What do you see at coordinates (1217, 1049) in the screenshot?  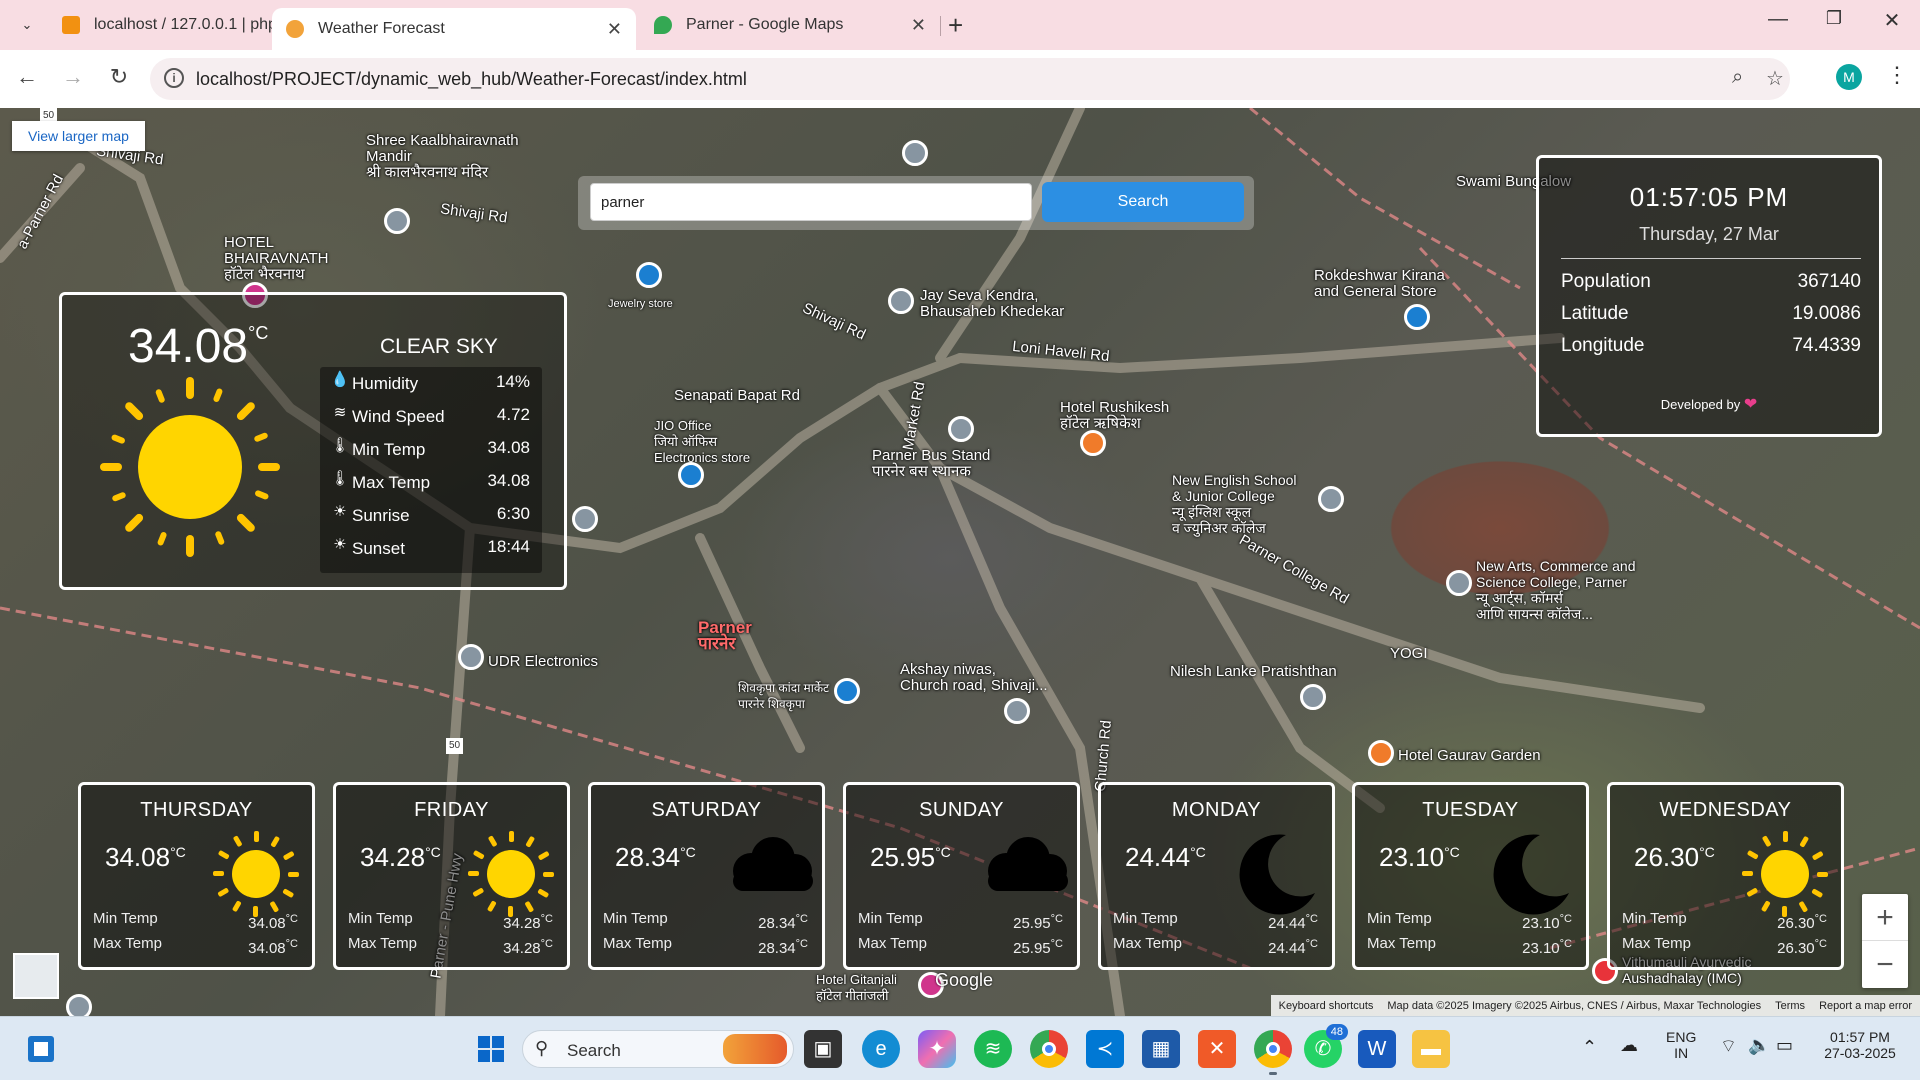 I see `postman-icon: ✕` at bounding box center [1217, 1049].